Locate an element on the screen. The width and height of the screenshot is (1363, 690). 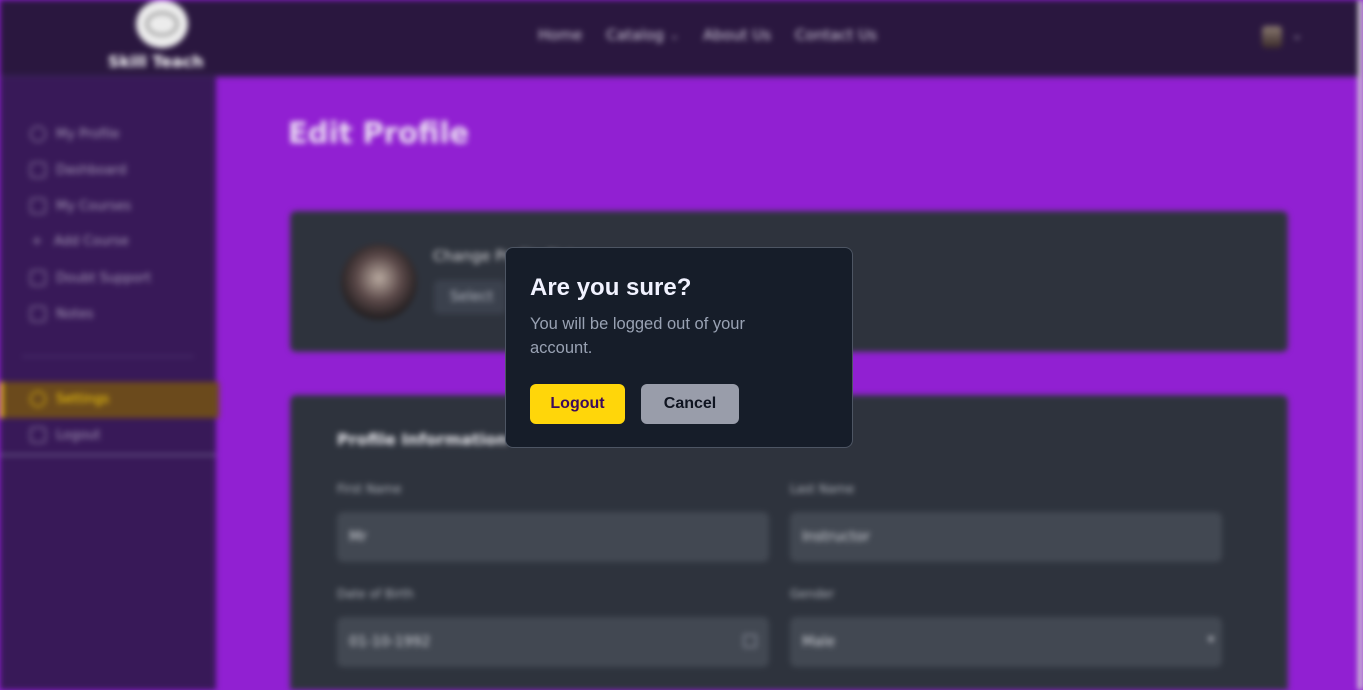
sidebar-divider is located at coordinates (108, 356).